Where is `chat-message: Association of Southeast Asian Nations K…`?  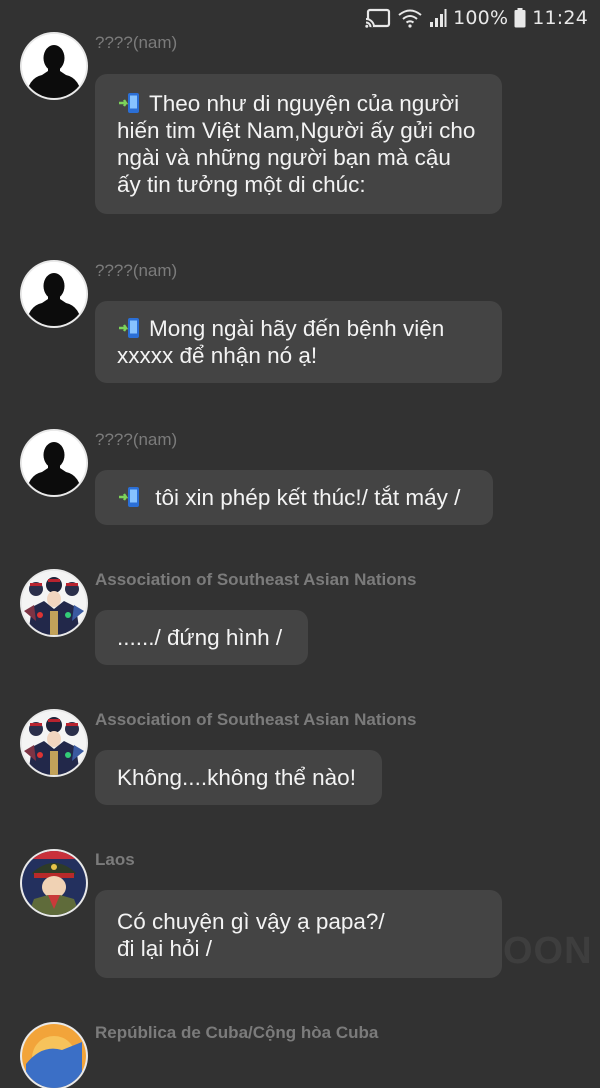 chat-message: Association of Southeast Asian Nations K… is located at coordinates (300, 757).